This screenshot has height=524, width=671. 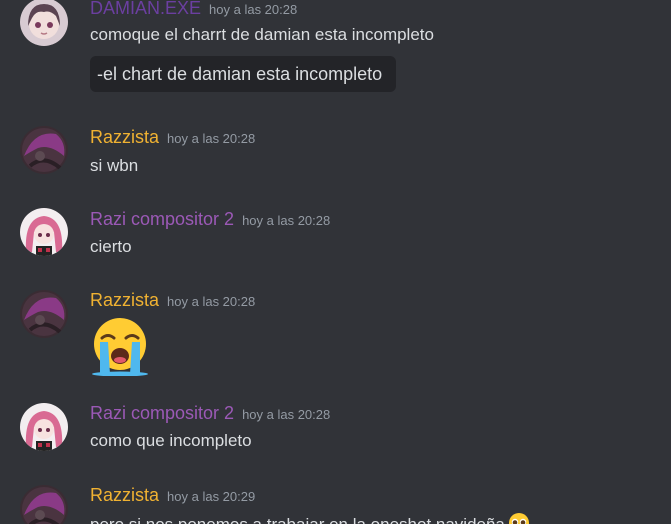 I want to click on message-header: Razzista hoy a las 20:29, so click(x=172, y=495).